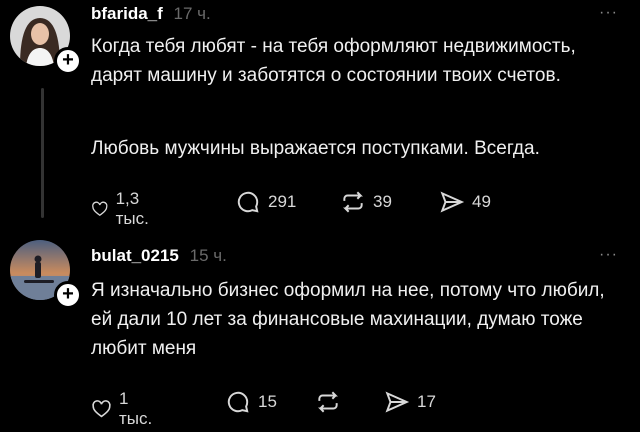 This screenshot has width=640, height=432. What do you see at coordinates (265, 202) in the screenshot?
I see `comment-button: 291` at bounding box center [265, 202].